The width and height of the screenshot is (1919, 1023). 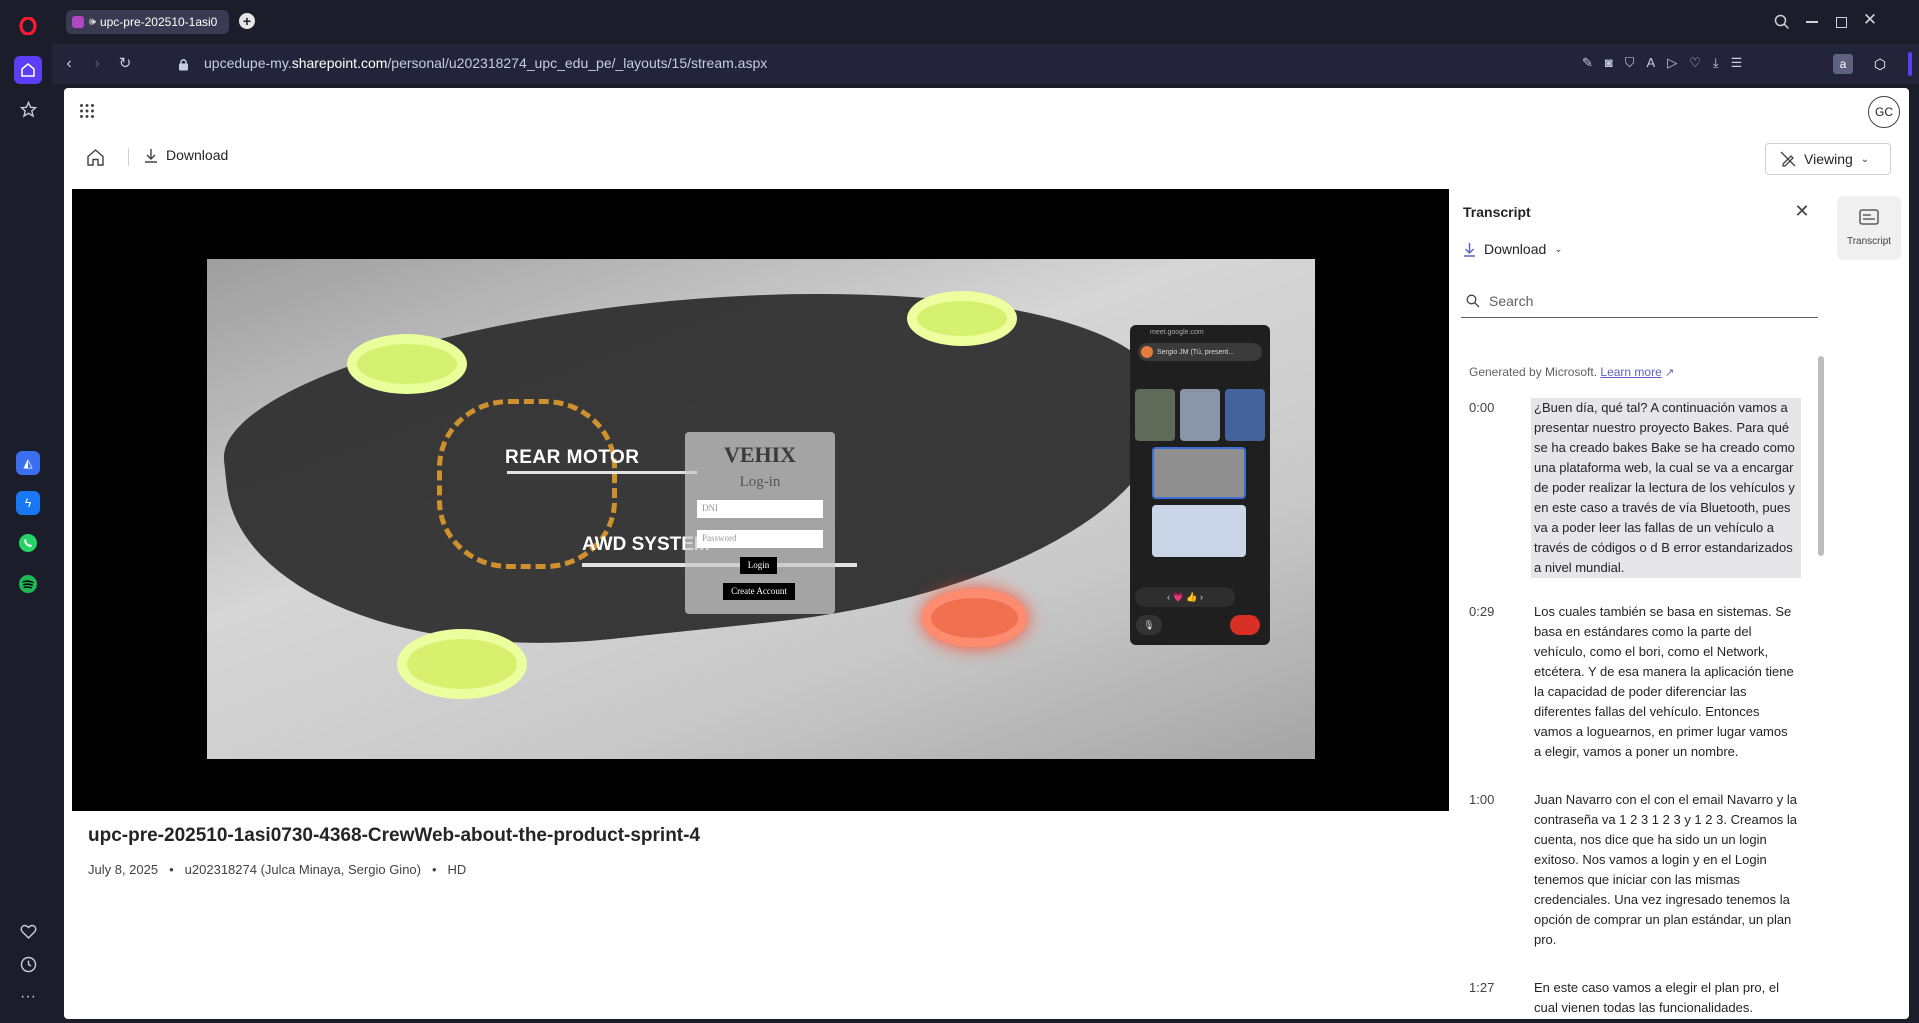 What do you see at coordinates (1533, 372) in the screenshot?
I see `generated-by-text: Generated by Microsoft.` at bounding box center [1533, 372].